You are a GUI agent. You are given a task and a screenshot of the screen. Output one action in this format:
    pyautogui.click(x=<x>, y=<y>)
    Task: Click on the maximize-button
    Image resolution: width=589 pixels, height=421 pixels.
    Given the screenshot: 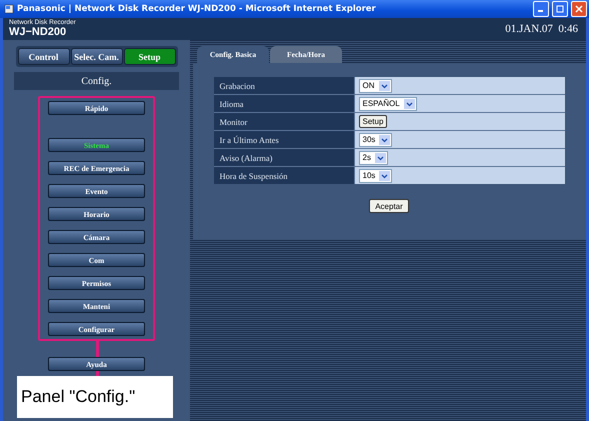 What is the action you would take?
    pyautogui.click(x=560, y=9)
    